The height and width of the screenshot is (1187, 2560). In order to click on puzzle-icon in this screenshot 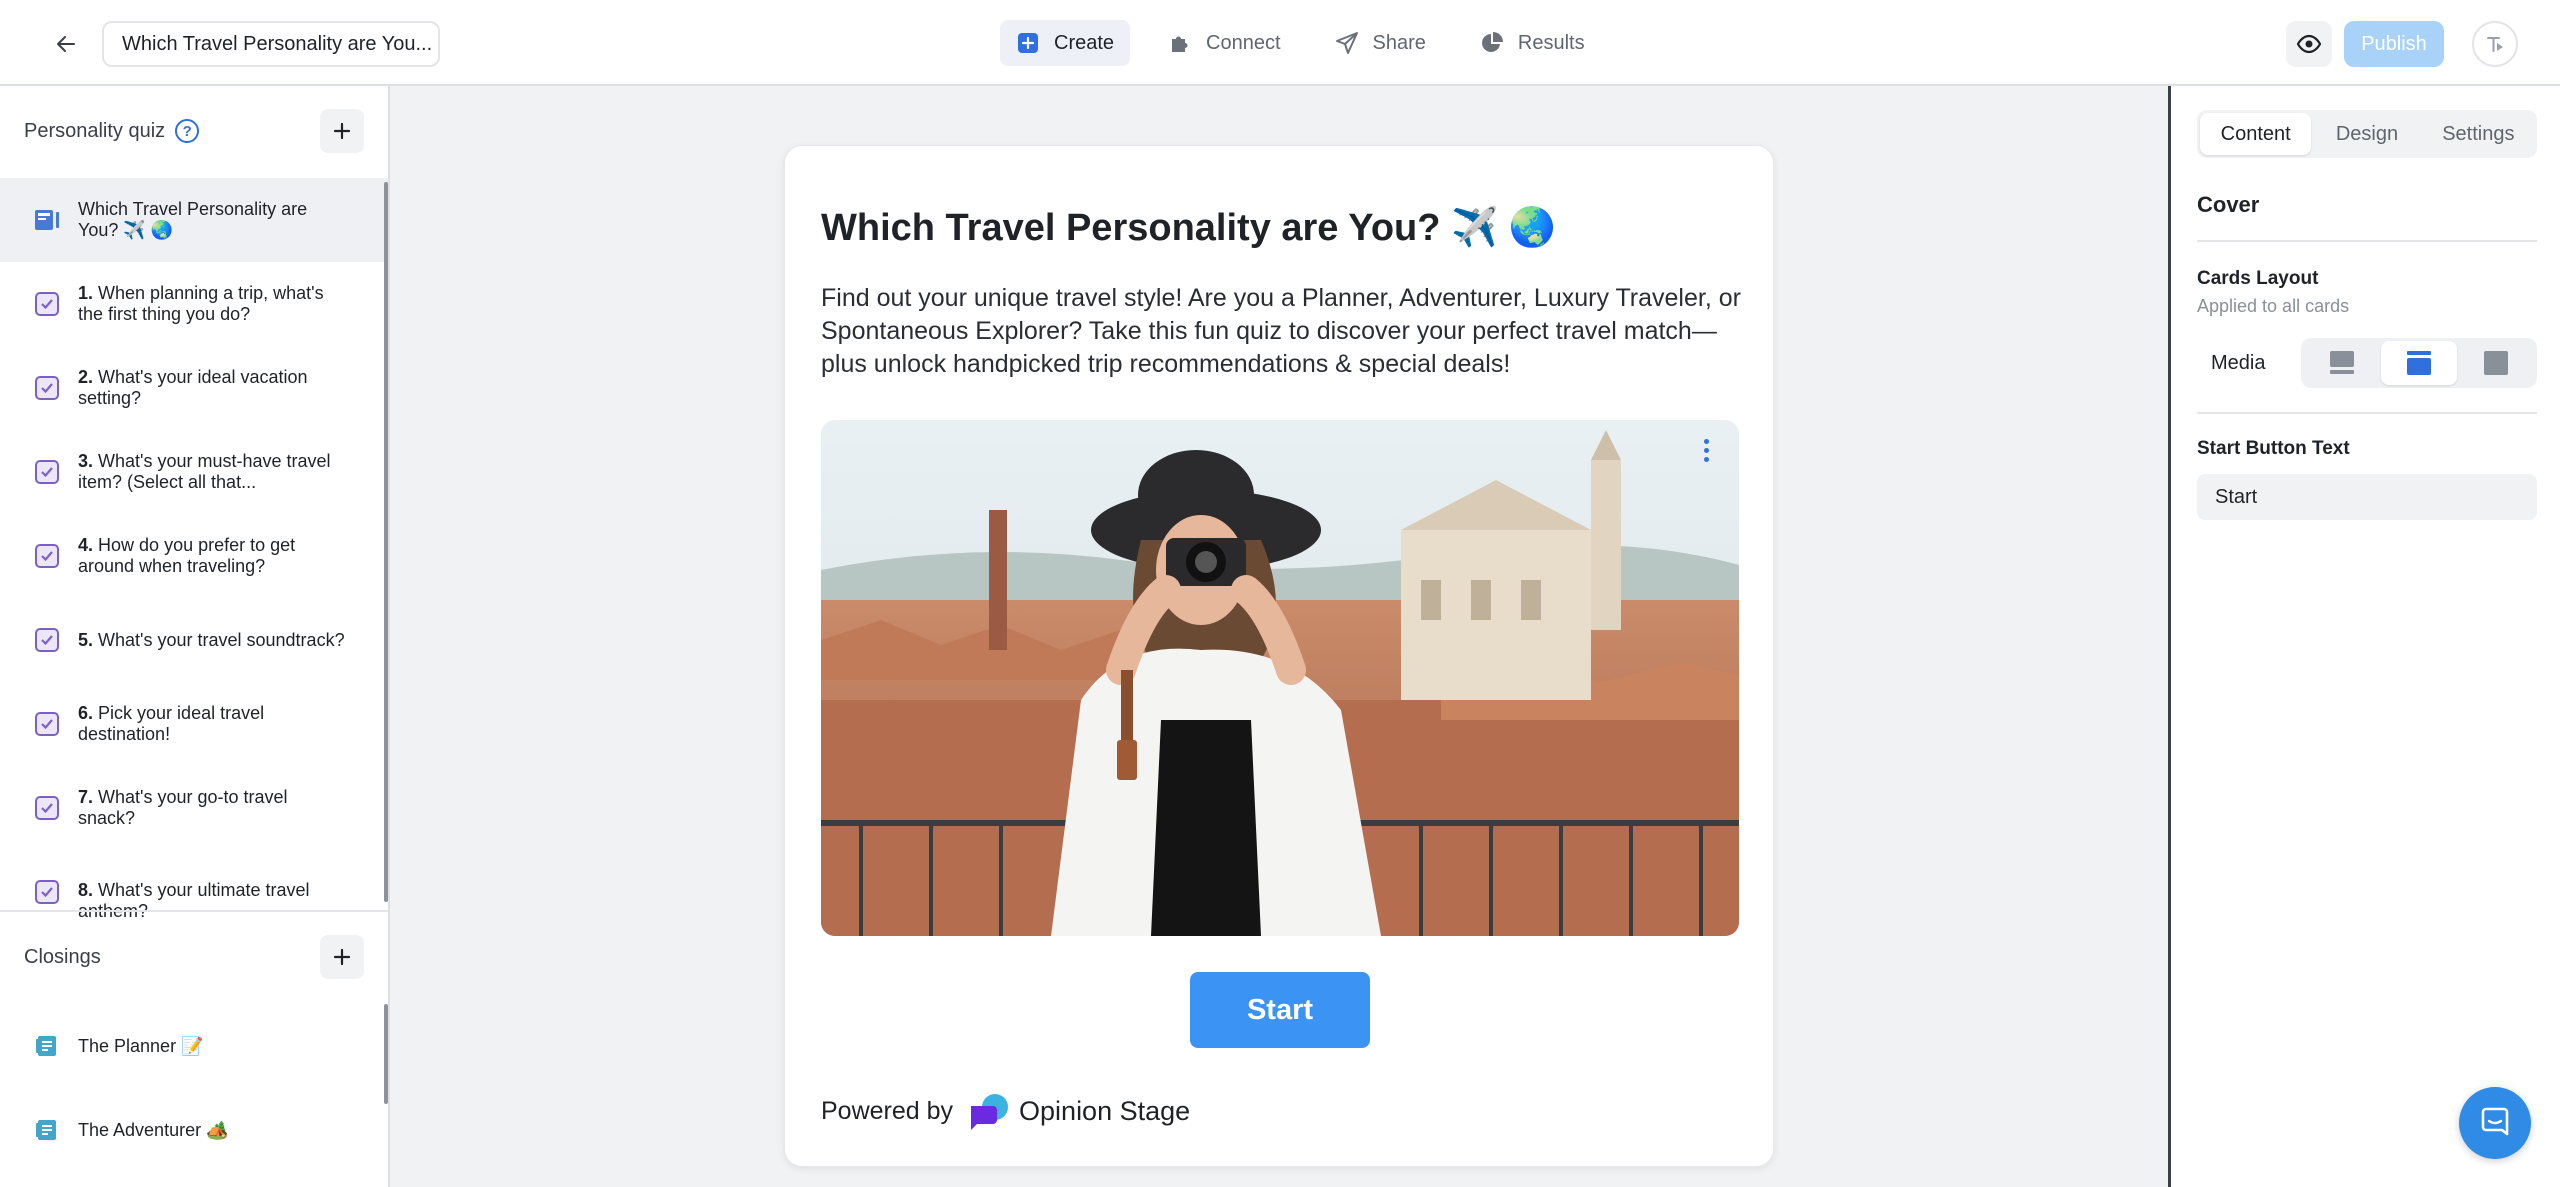, I will do `click(1180, 43)`.